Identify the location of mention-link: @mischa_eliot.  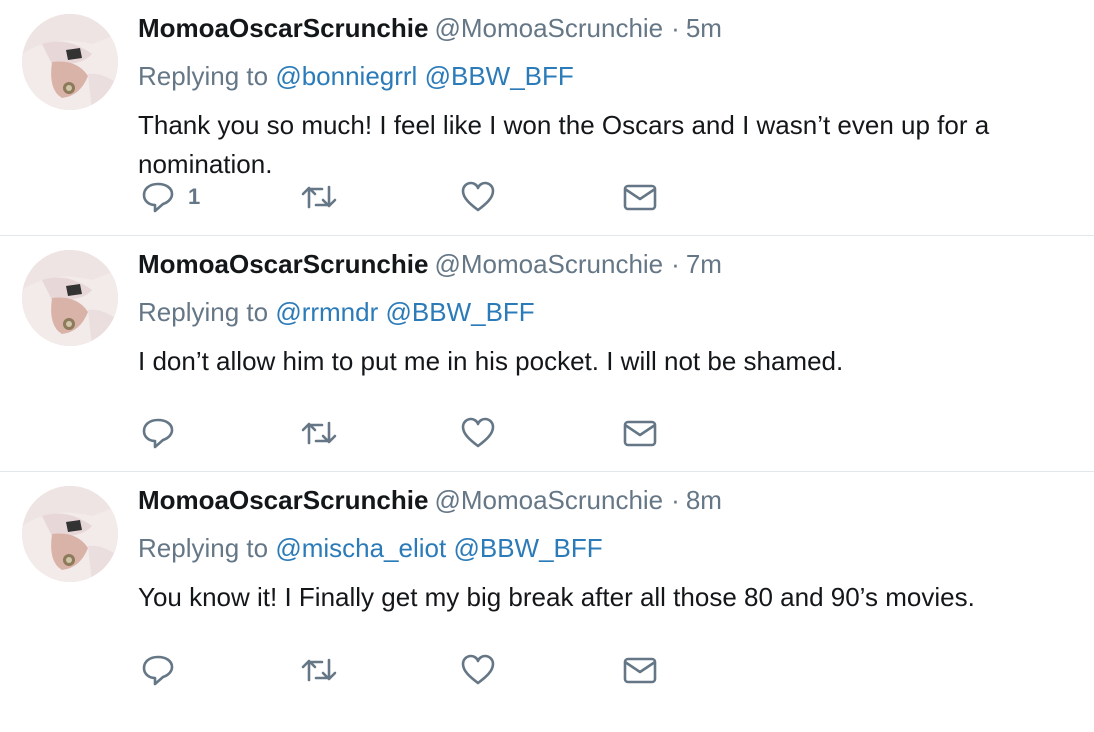
(360, 548).